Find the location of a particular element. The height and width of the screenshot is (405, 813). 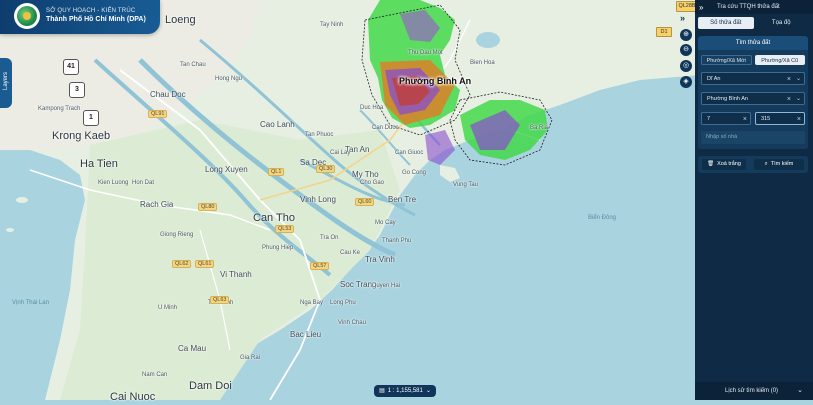

map-label: Cau Ke is located at coordinates (350, 253).